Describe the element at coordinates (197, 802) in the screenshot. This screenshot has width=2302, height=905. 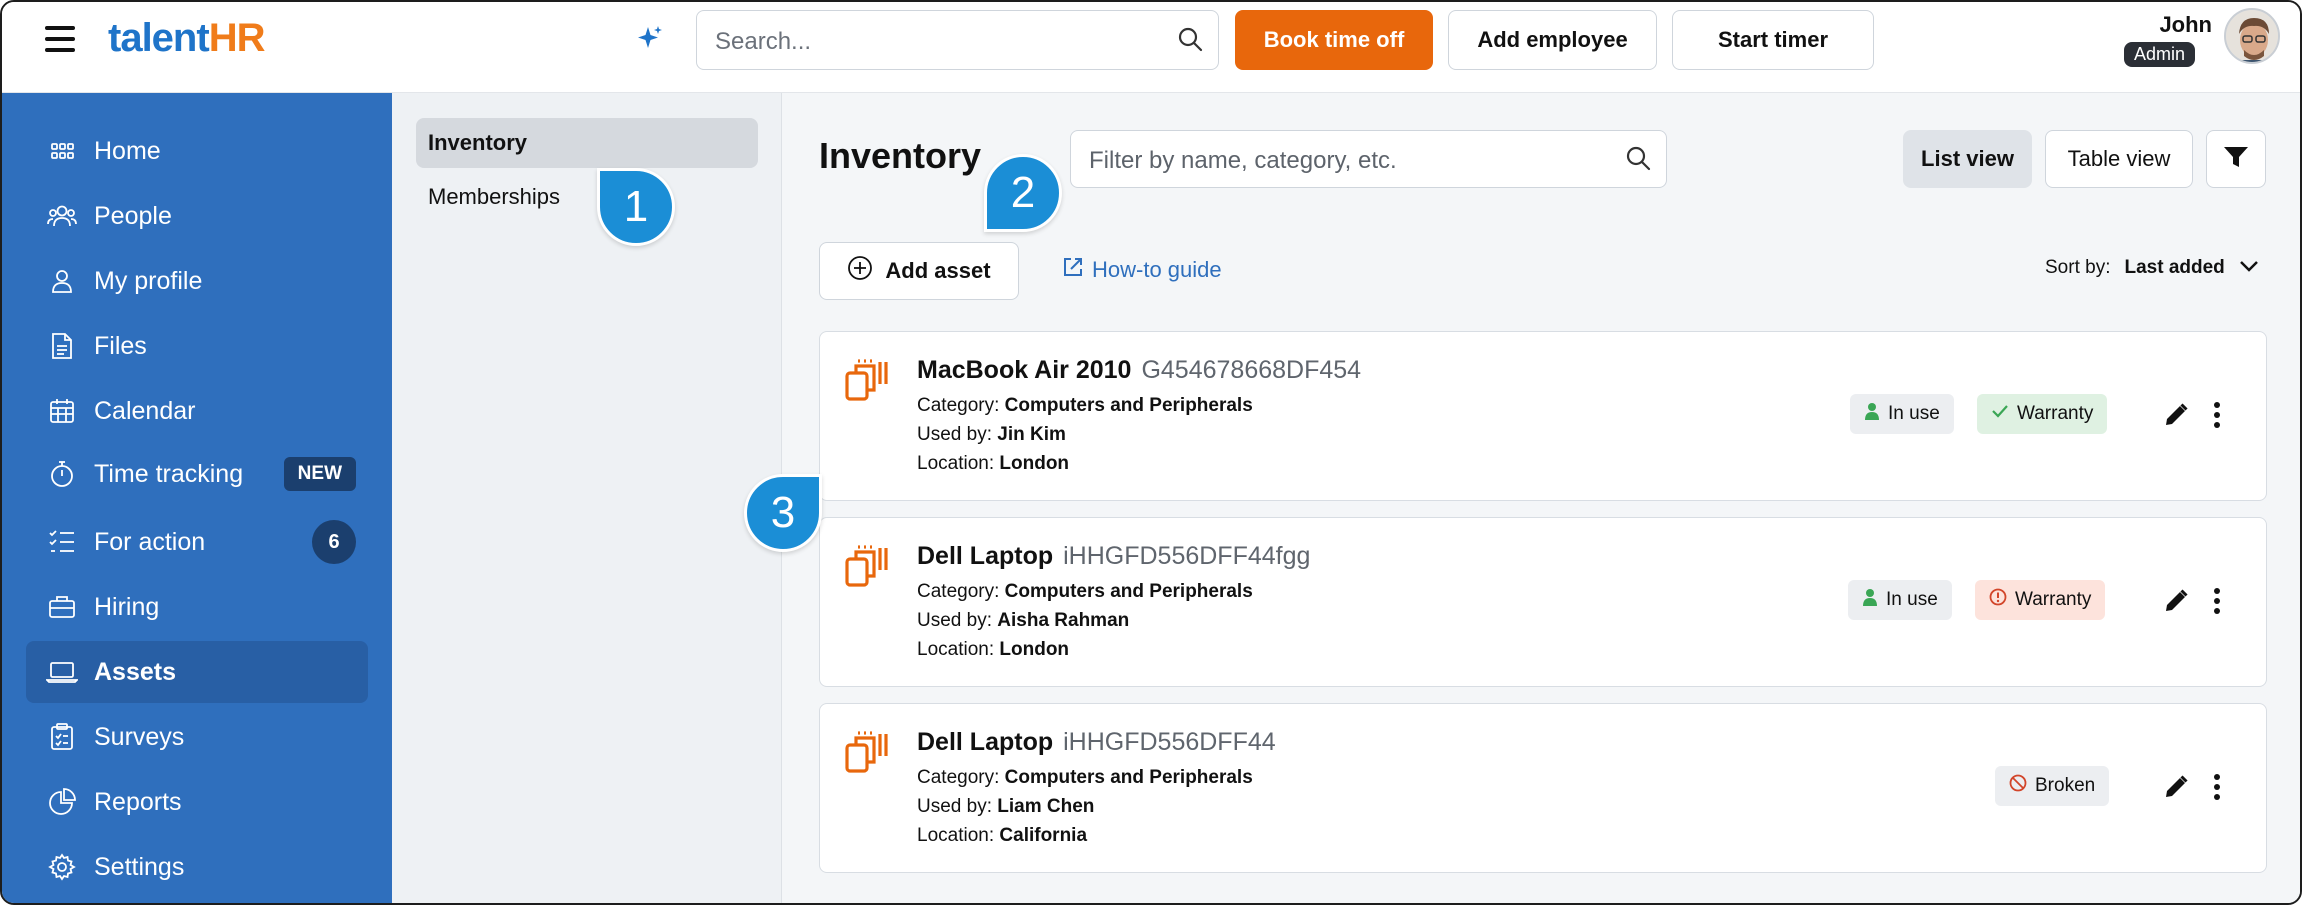
I see `sidebar-item-reports: Reports` at that location.